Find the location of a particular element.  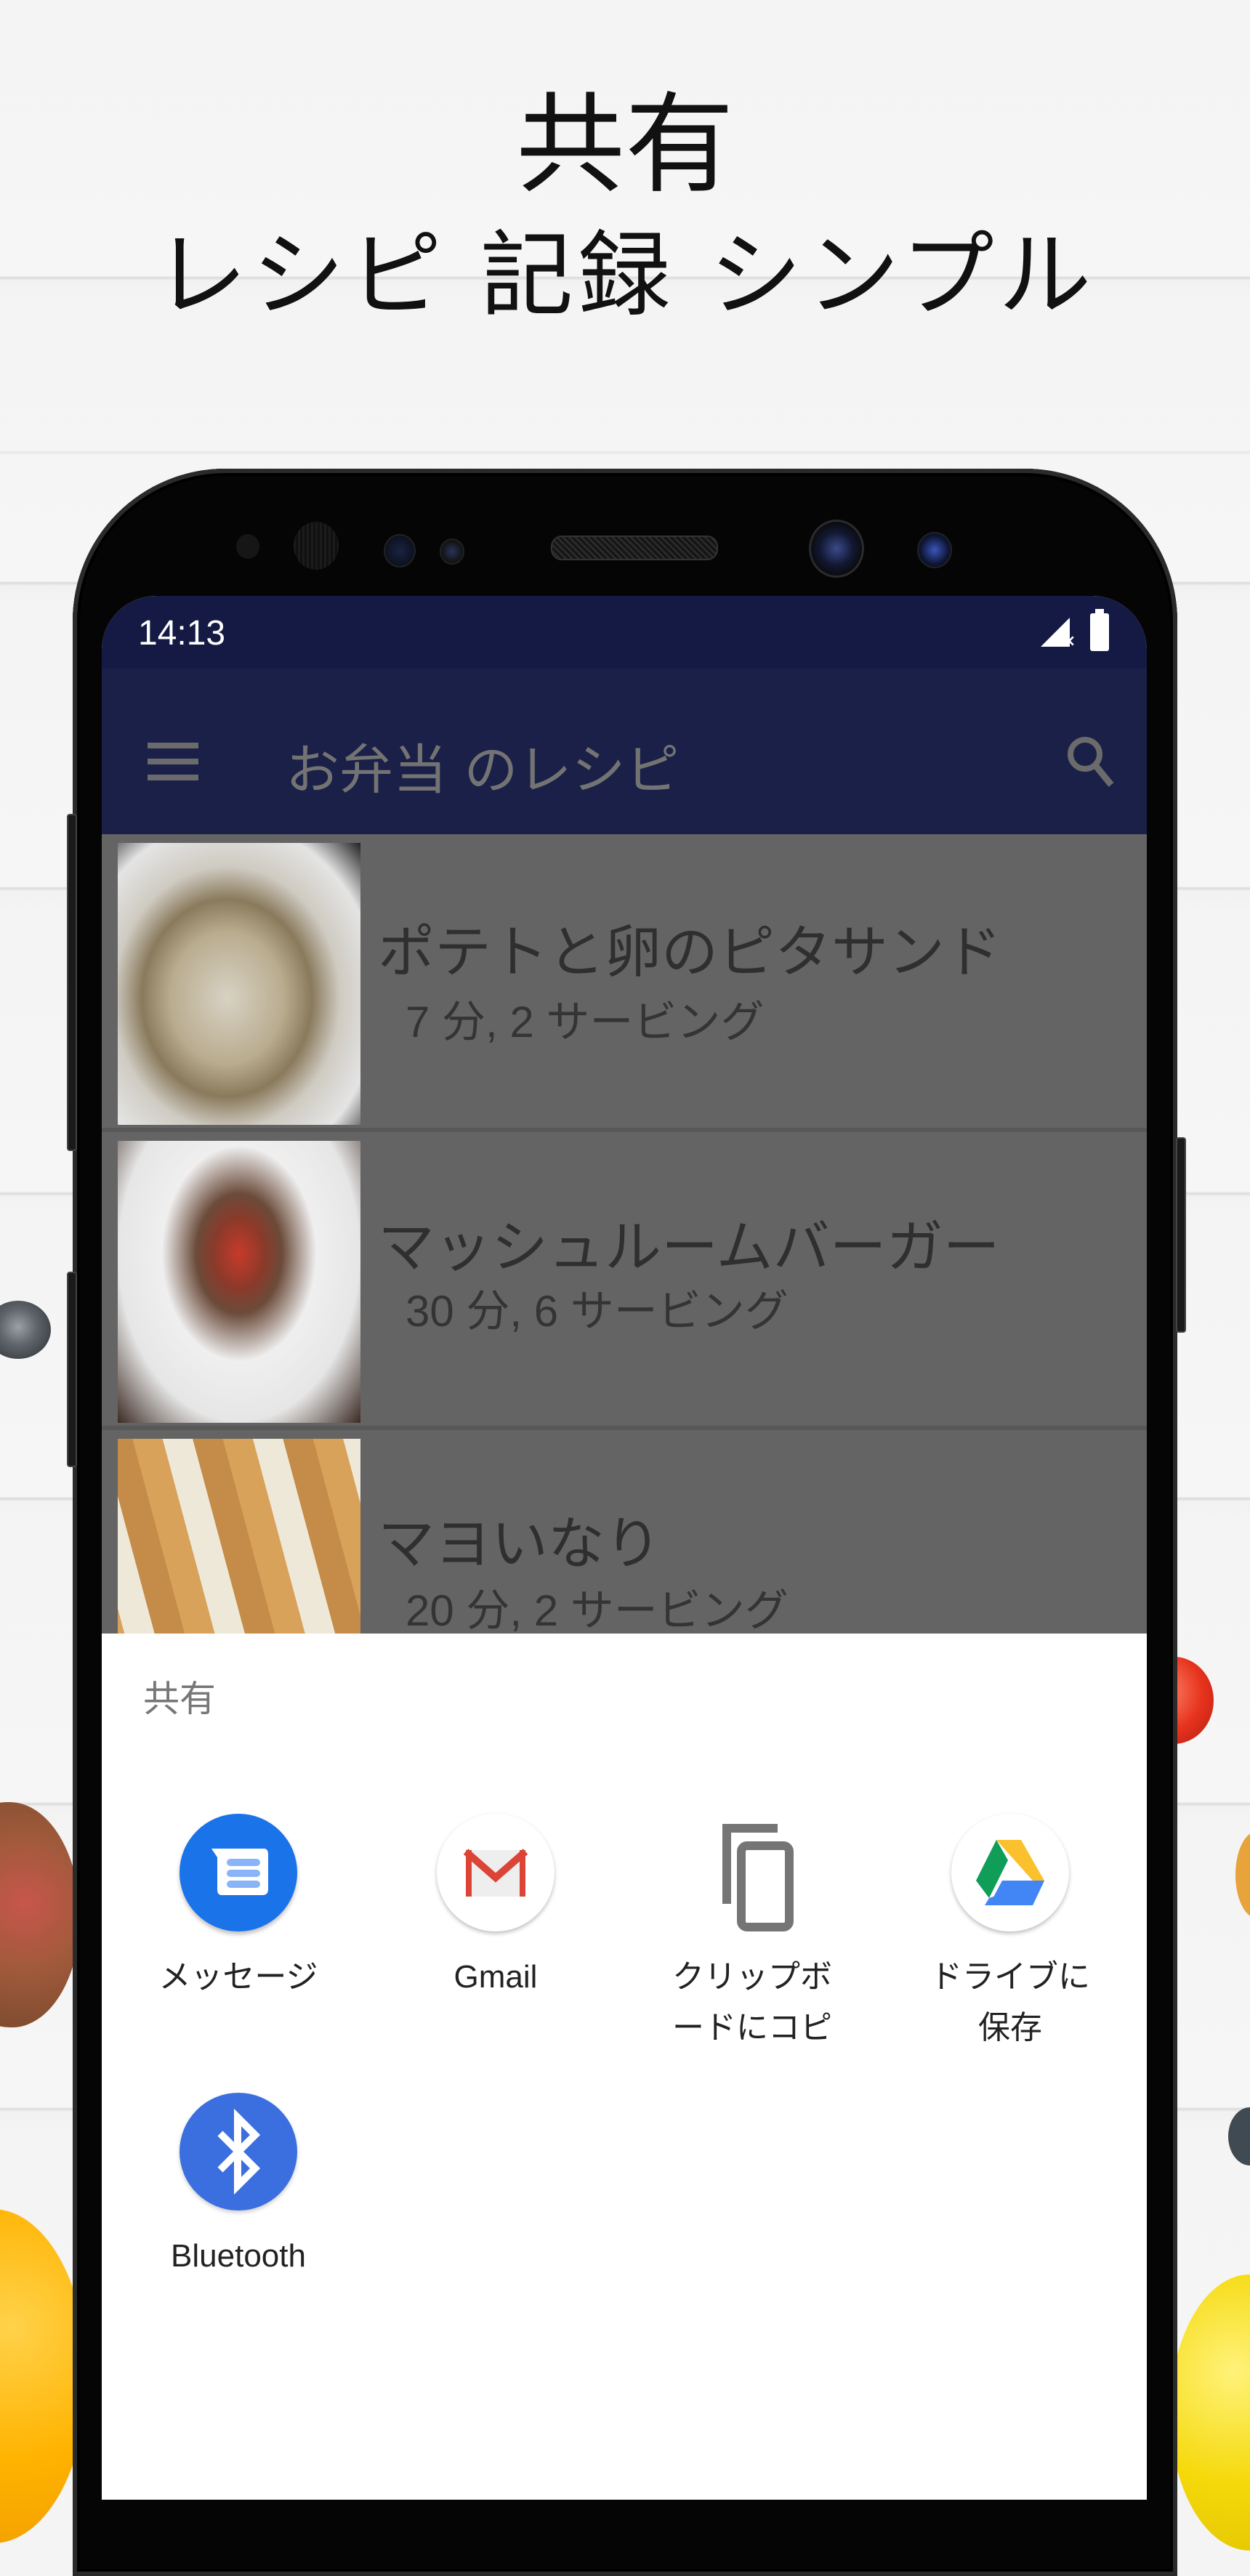

volume-button is located at coordinates (72, 983).